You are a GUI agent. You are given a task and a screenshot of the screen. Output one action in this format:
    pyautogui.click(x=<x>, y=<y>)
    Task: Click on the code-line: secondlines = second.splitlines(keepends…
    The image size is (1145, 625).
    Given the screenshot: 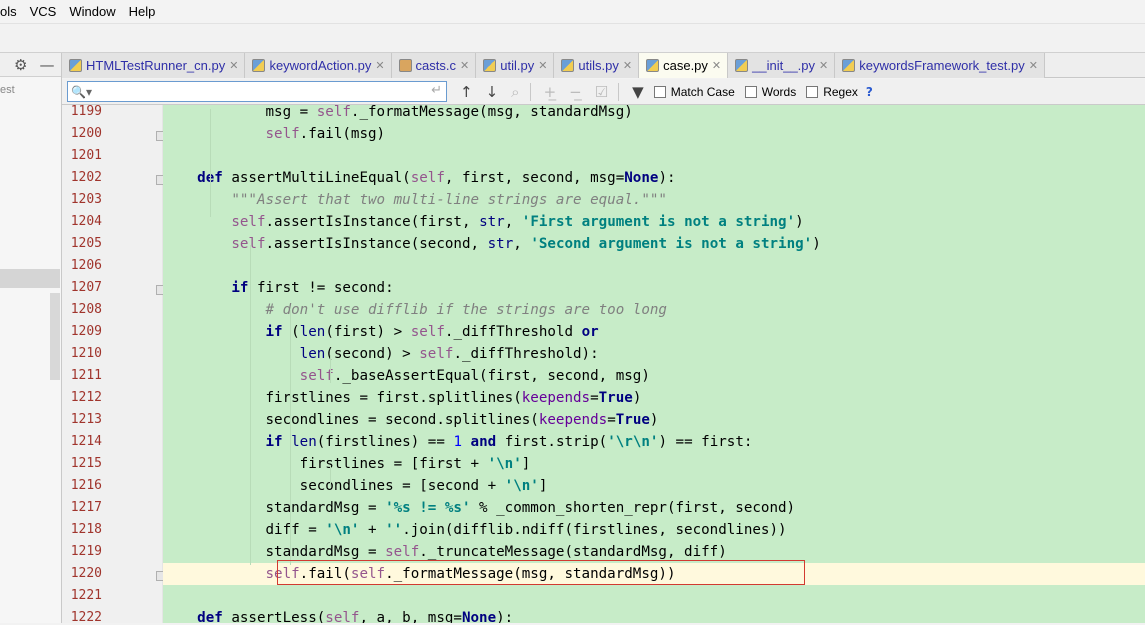 What is the action you would take?
    pyautogui.click(x=654, y=420)
    